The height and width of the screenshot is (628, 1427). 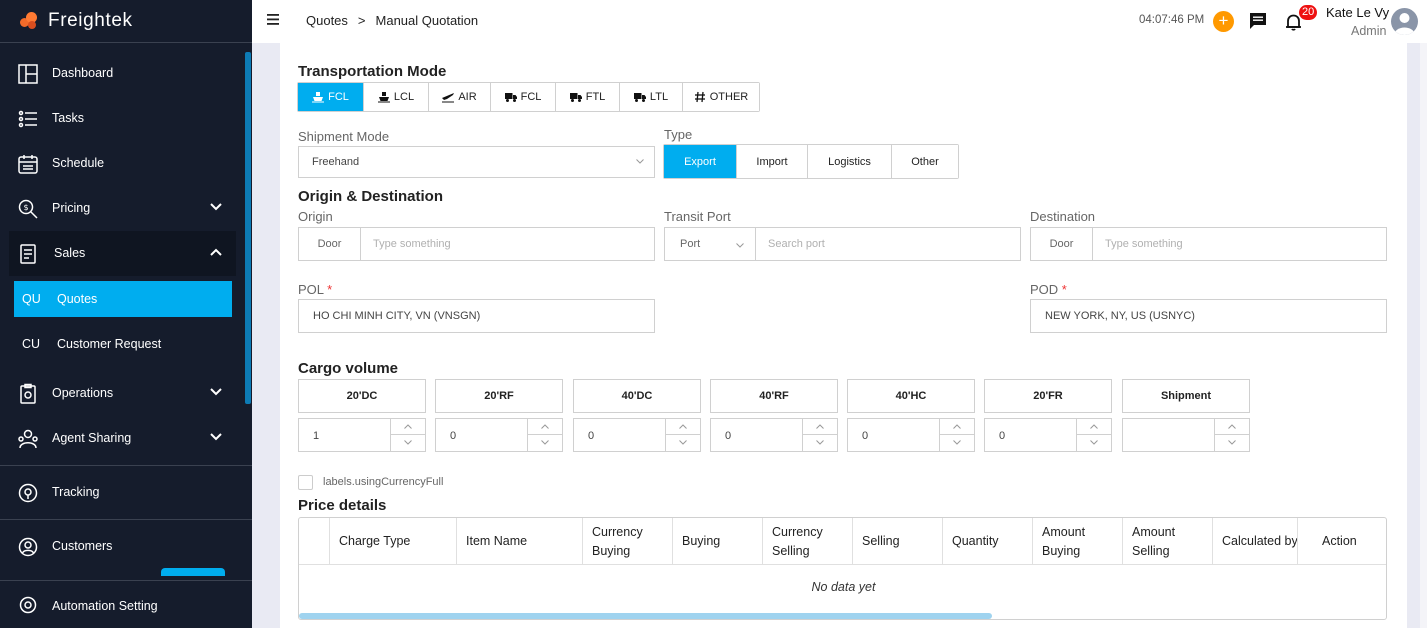 What do you see at coordinates (28, 164) in the screenshot?
I see `calendar-icon` at bounding box center [28, 164].